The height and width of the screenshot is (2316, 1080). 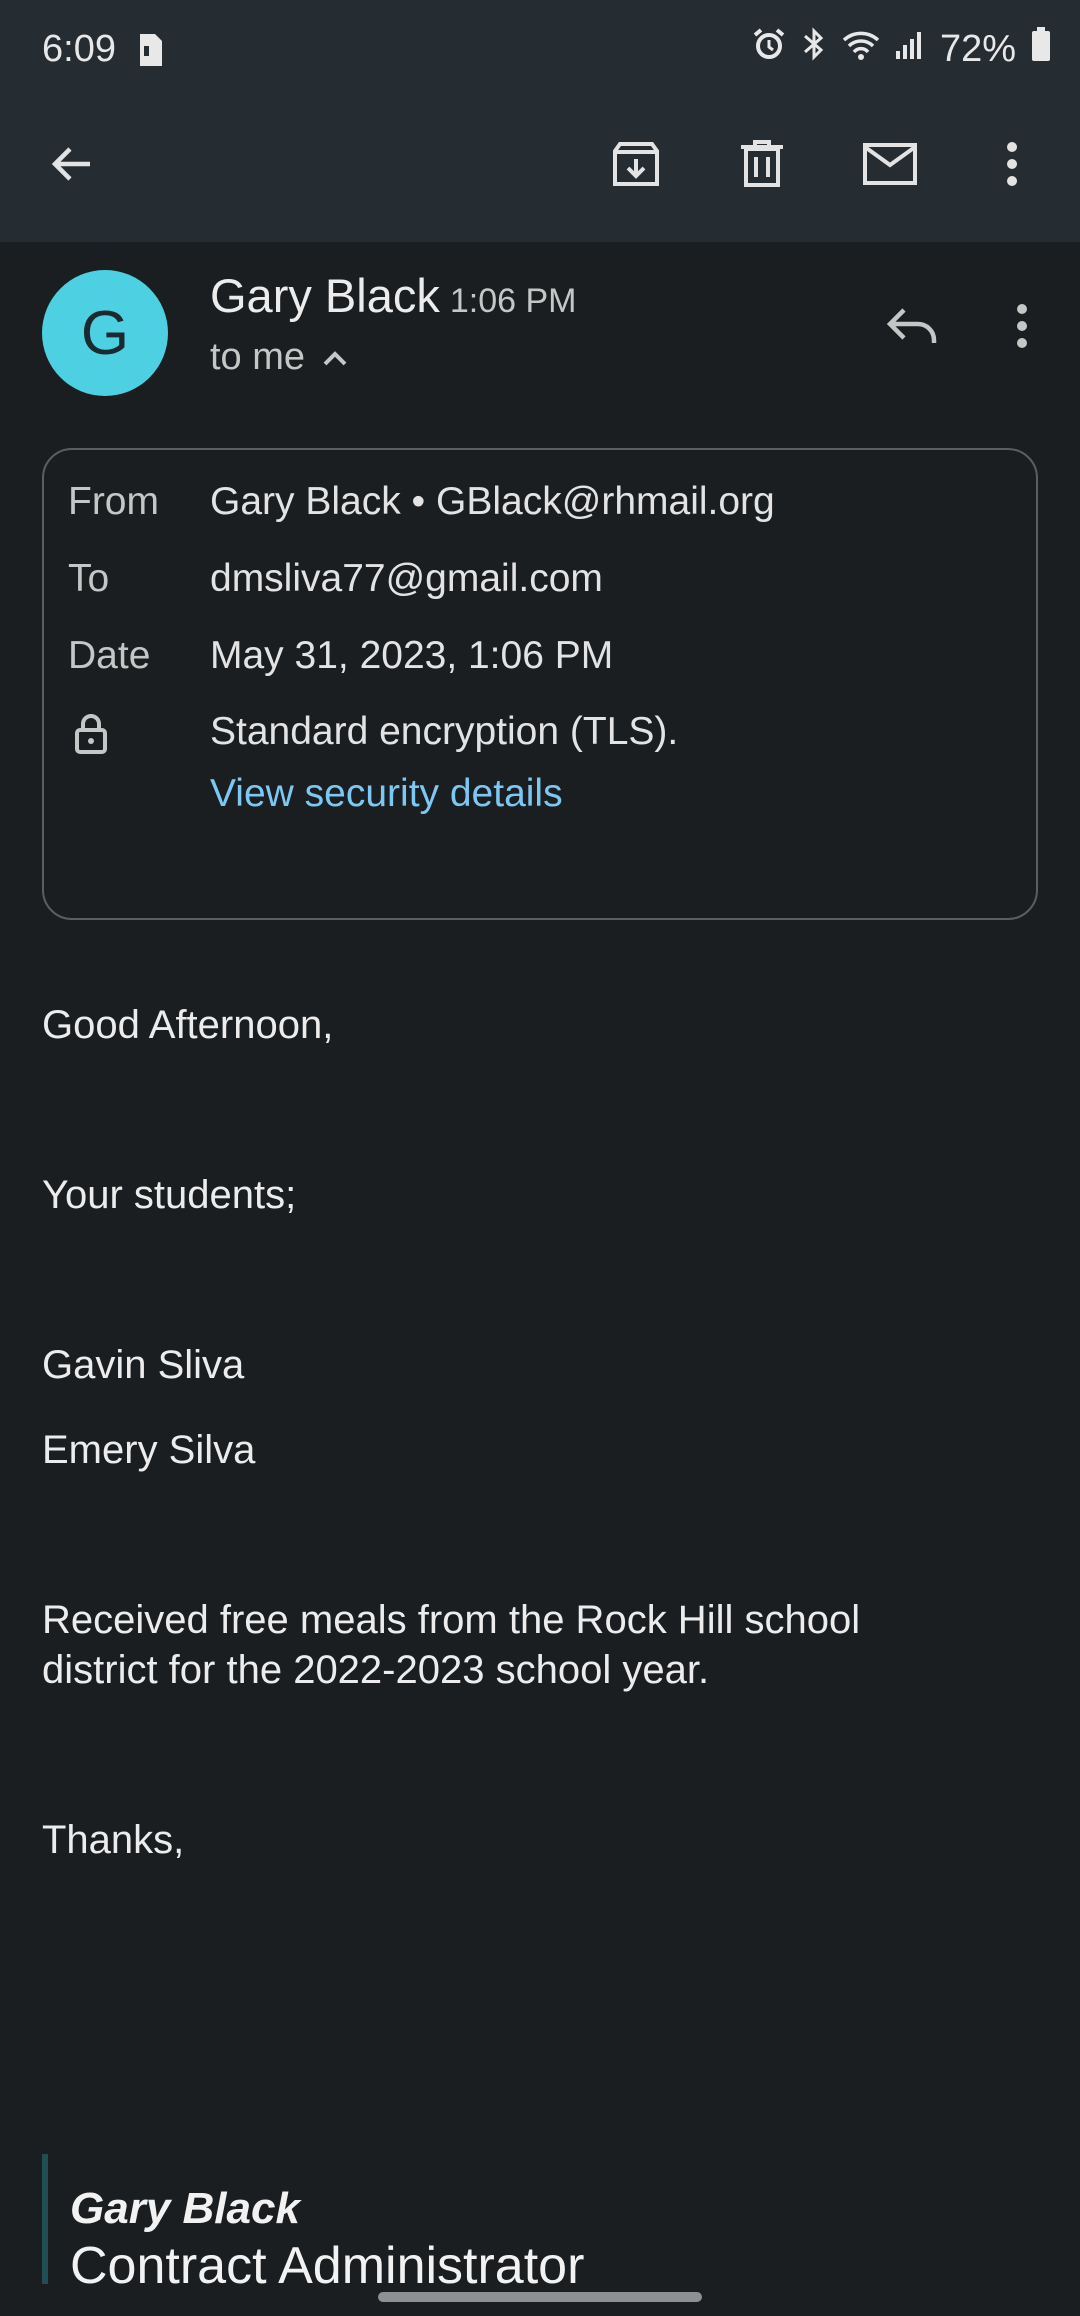 What do you see at coordinates (492, 502) in the screenshot?
I see `from-value: Gary Black • GBlack@rhmail.org` at bounding box center [492, 502].